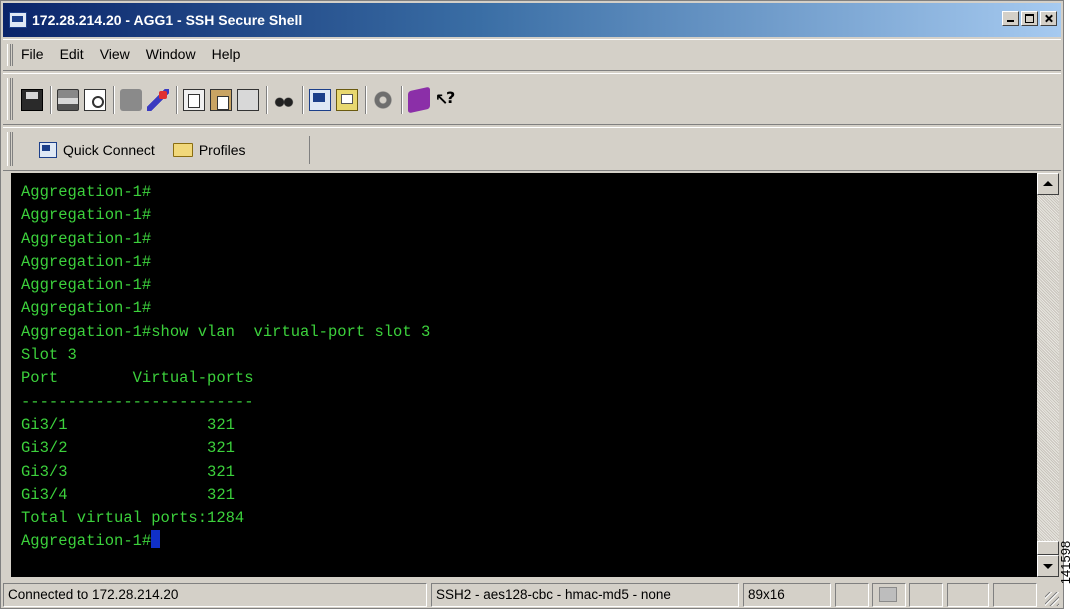 The image size is (1092, 609). What do you see at coordinates (248, 100) in the screenshot?
I see `clipboard-icon` at bounding box center [248, 100].